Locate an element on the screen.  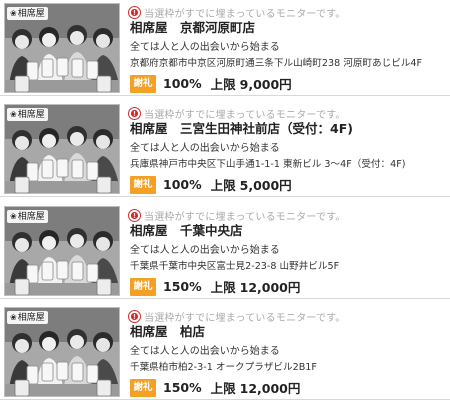
limit-value: 5,000円 is located at coordinates (265, 185).